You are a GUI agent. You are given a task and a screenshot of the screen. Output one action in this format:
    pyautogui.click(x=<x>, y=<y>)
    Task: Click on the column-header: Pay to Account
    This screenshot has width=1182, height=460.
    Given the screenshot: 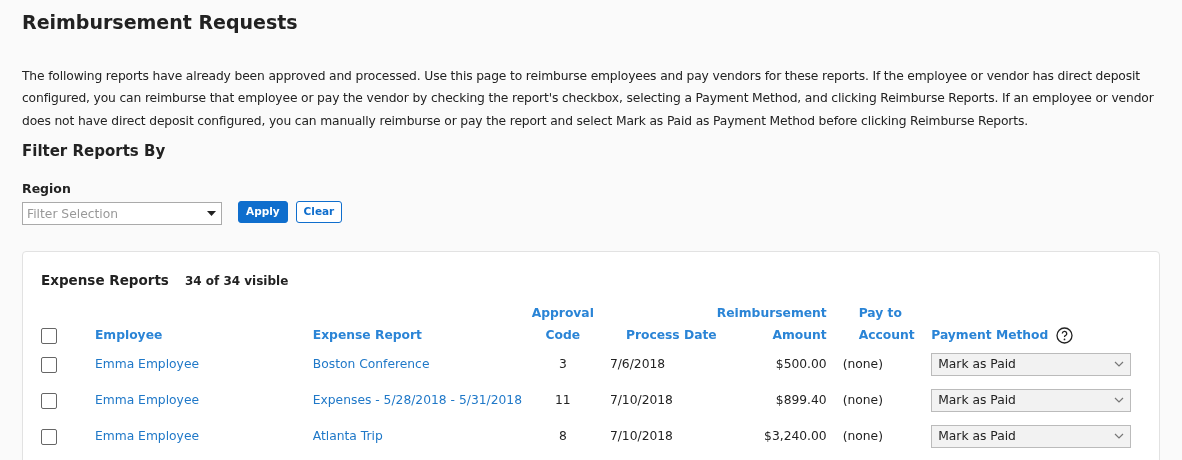 What is the action you would take?
    pyautogui.click(x=887, y=324)
    